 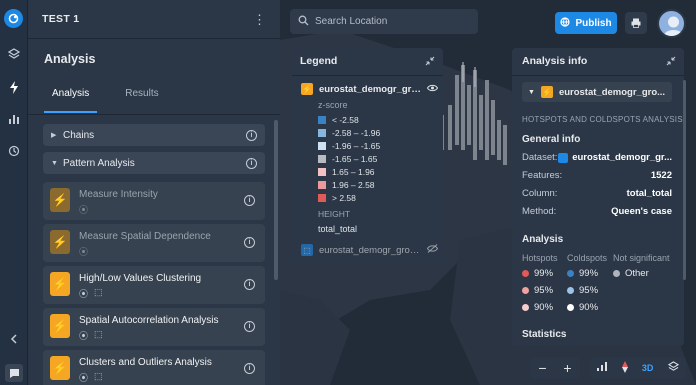 What do you see at coordinates (276, 200) in the screenshot?
I see `panel-scrollbar` at bounding box center [276, 200].